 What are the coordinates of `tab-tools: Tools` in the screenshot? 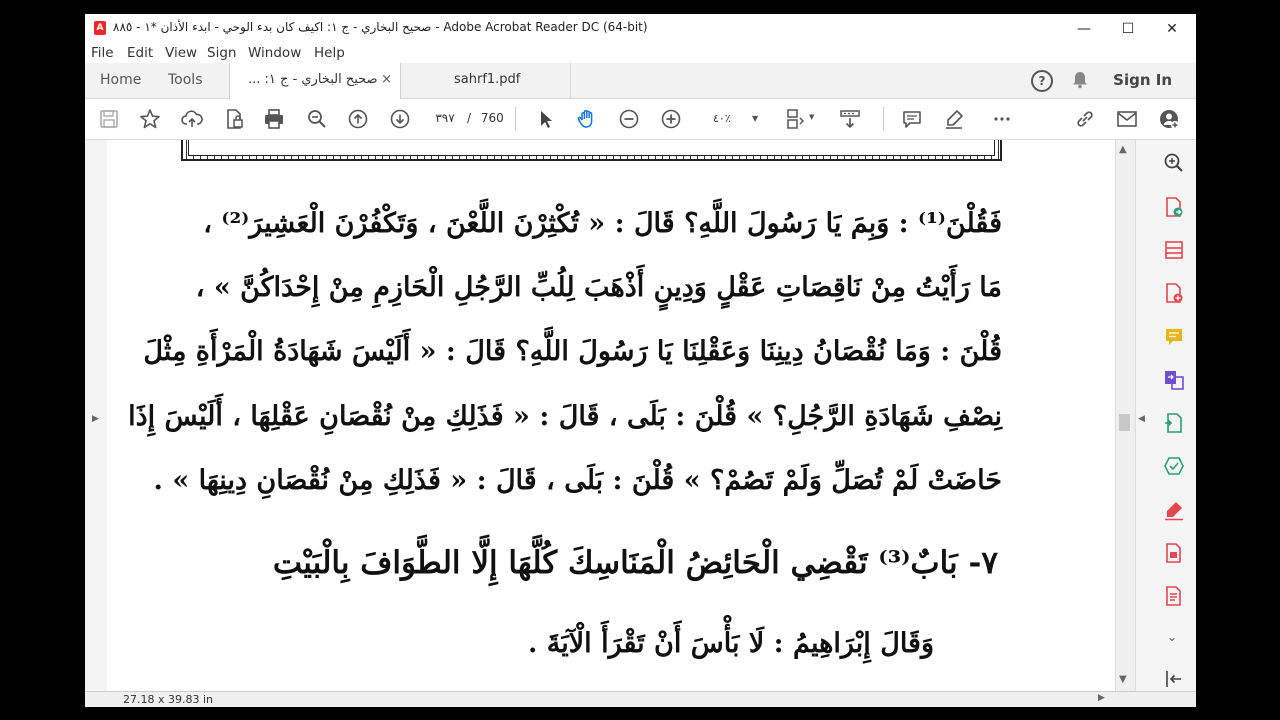 It's located at (185, 80).